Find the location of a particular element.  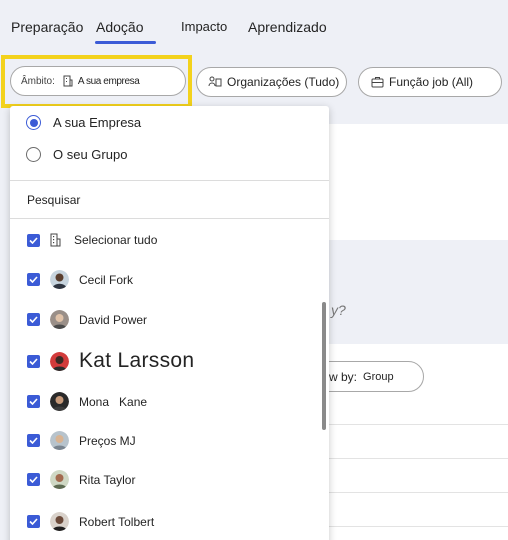

tab-preparacao: Preparação is located at coordinates (47, 27).